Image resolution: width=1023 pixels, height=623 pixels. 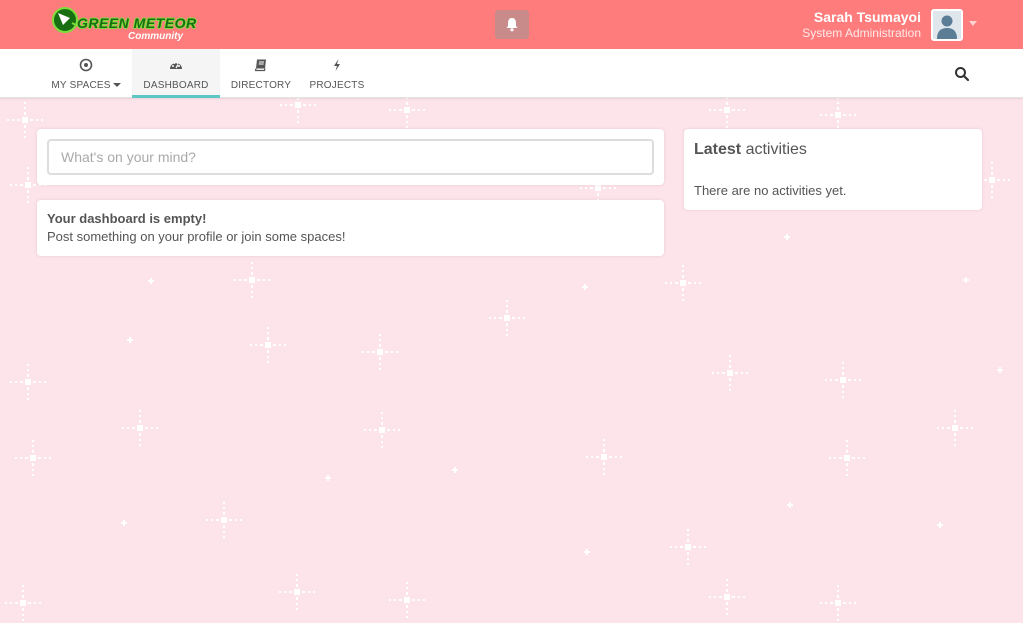 I want to click on nav-item-dashboard: DASHBOARD, so click(x=176, y=73).